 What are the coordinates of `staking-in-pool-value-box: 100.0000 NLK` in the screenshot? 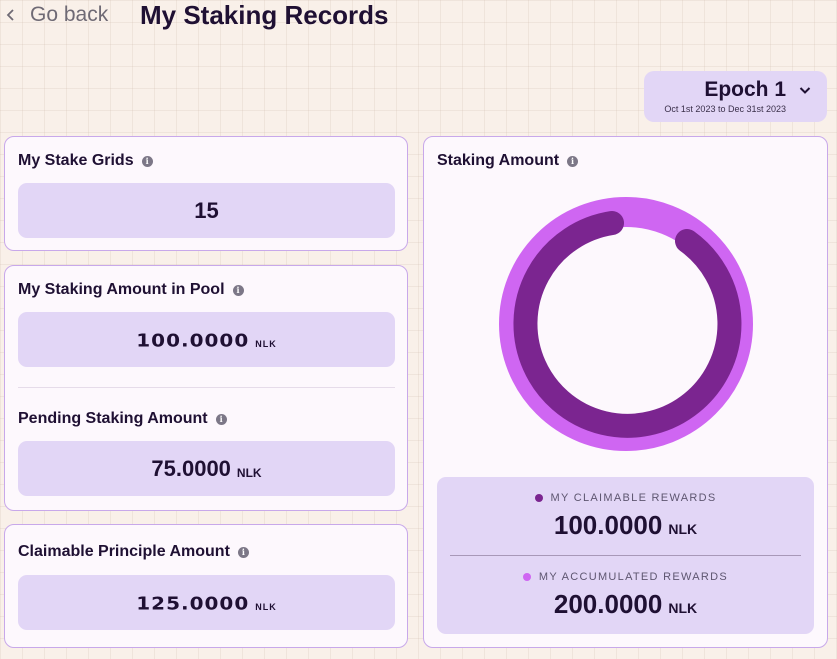 It's located at (206, 339).